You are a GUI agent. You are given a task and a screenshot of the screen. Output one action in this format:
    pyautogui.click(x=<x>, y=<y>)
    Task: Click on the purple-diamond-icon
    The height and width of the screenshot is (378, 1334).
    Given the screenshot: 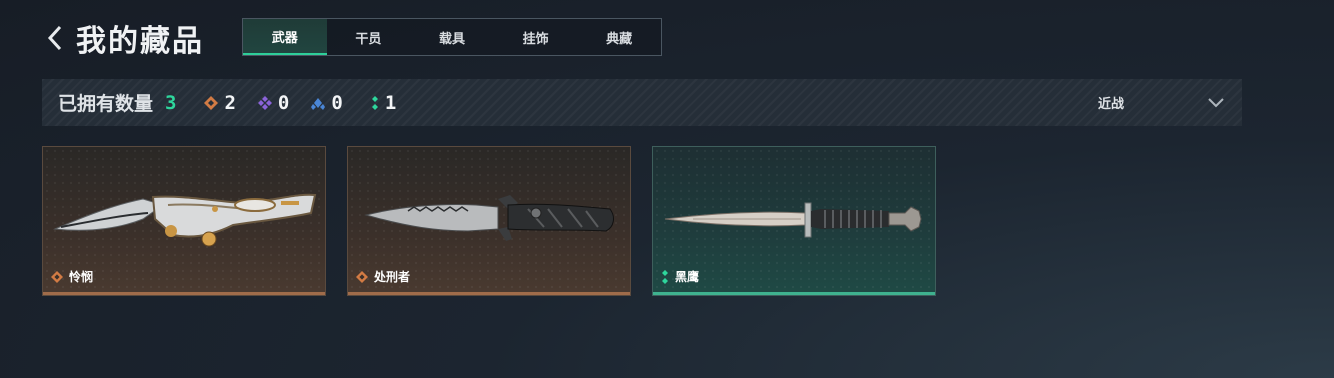 What is the action you would take?
    pyautogui.click(x=264, y=102)
    